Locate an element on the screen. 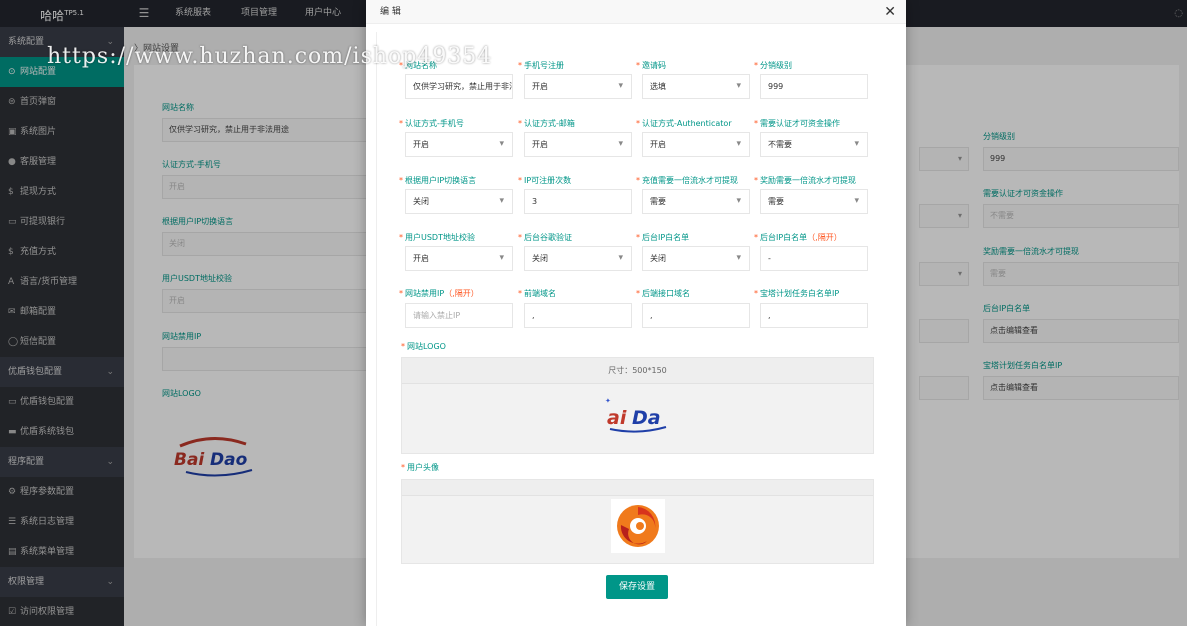 This screenshot has height=626, width=1187. field-label-text: 用户USDT地址校验 is located at coordinates (440, 237).